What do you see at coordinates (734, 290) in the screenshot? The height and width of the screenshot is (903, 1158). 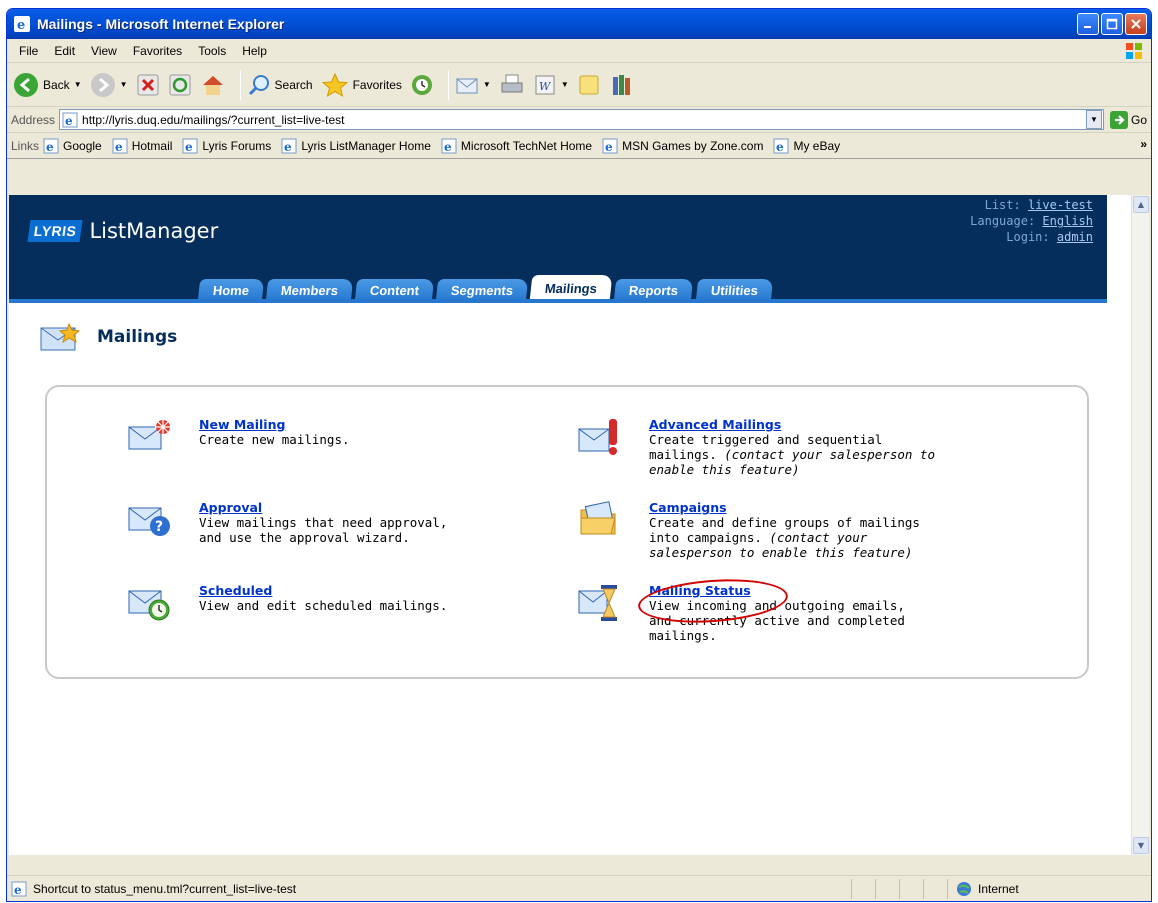 I see `tab-utilities: Utilities` at bounding box center [734, 290].